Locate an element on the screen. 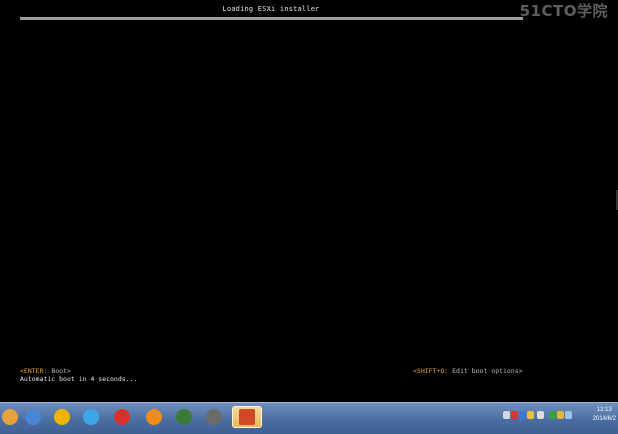 The height and width of the screenshot is (434, 618). app-red-swirl-icon is located at coordinates (122, 417).